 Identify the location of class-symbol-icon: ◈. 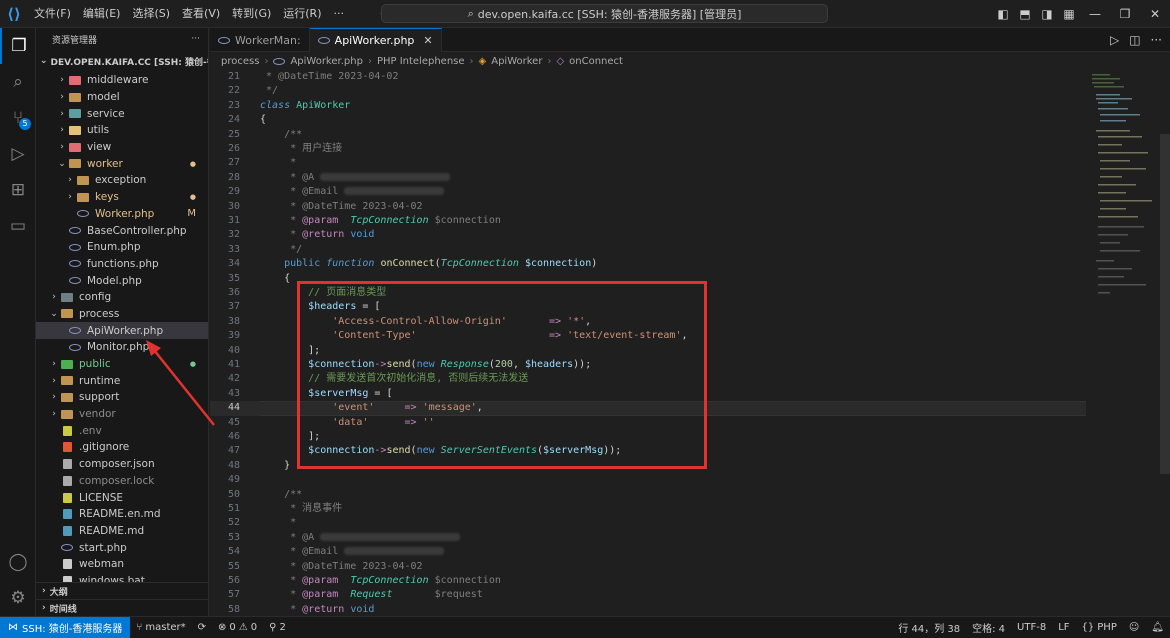
(482, 61).